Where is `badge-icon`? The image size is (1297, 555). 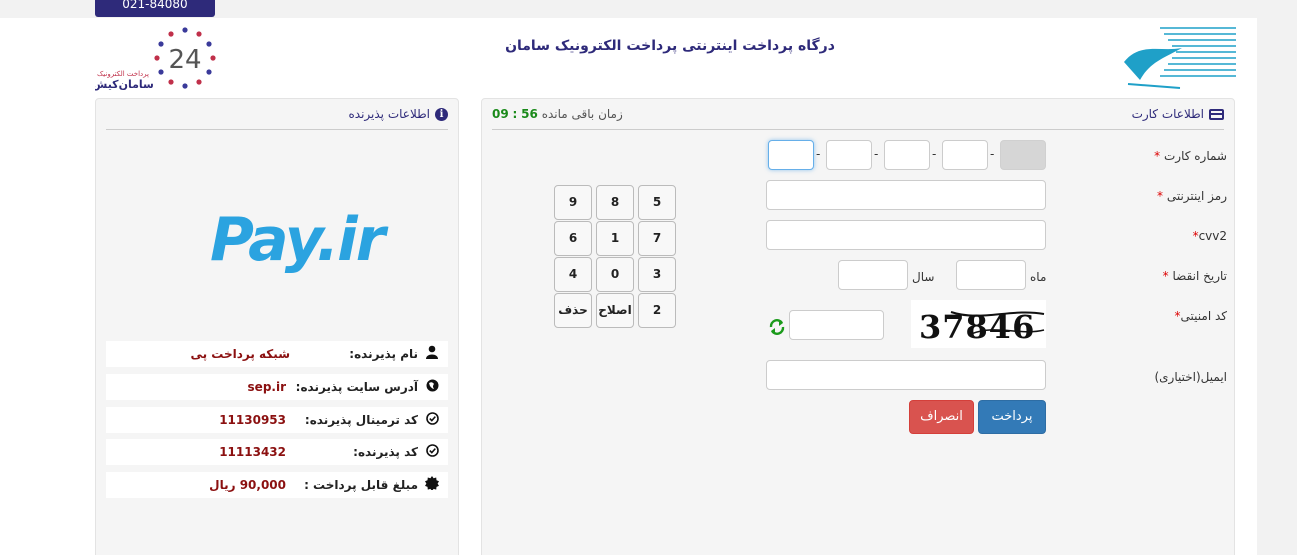 badge-icon is located at coordinates (432, 485).